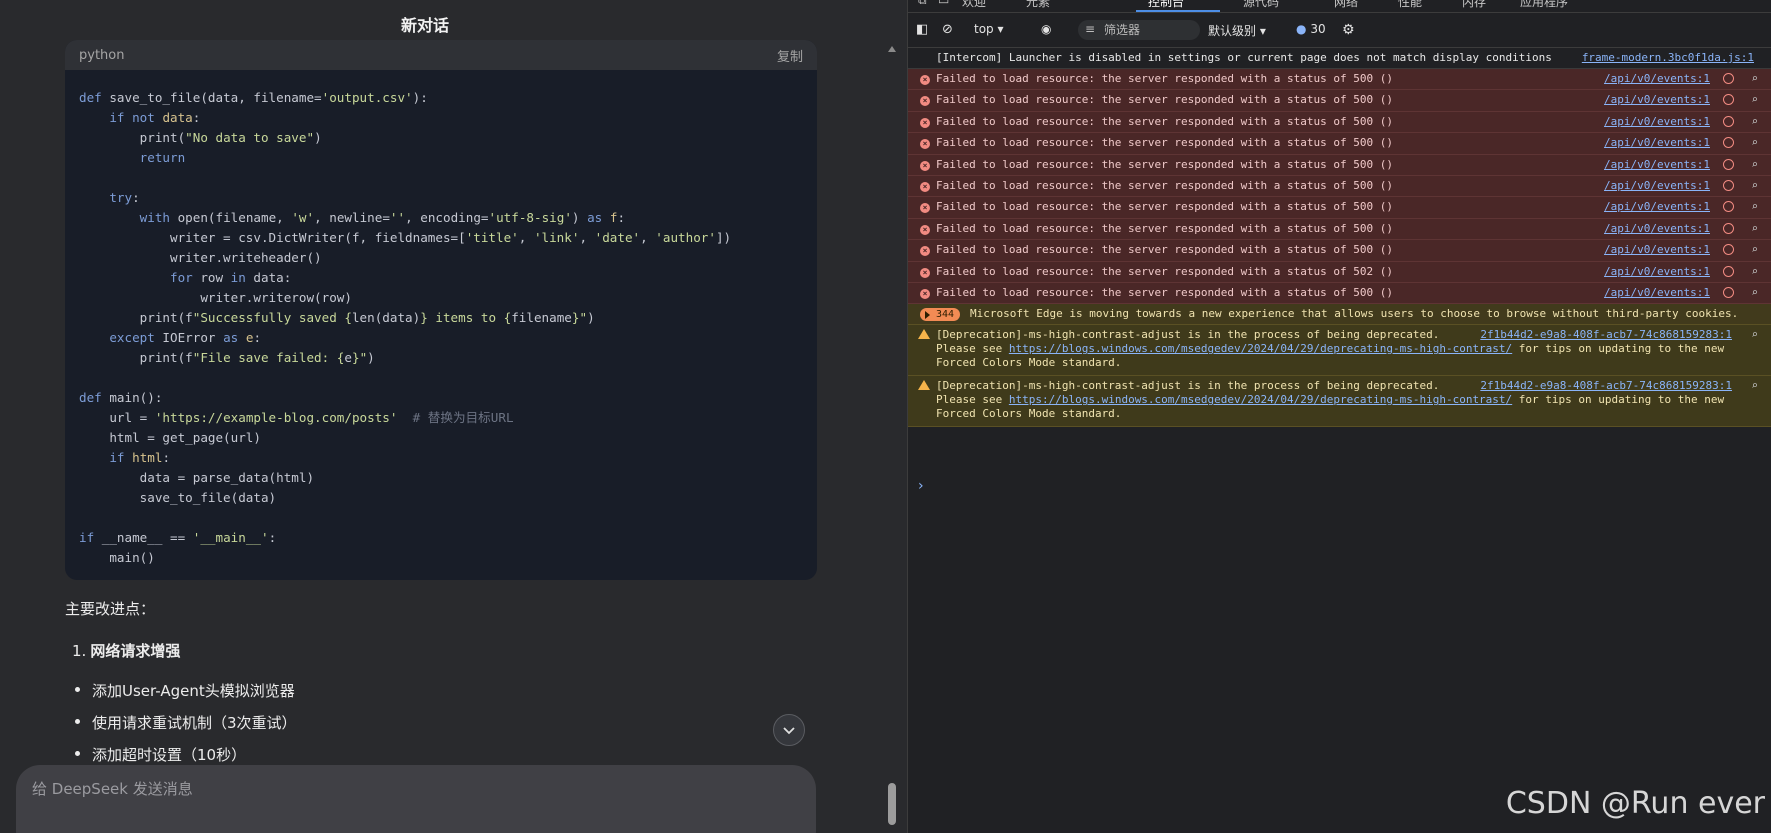  I want to click on tab-network: 网络, so click(1346, 5).